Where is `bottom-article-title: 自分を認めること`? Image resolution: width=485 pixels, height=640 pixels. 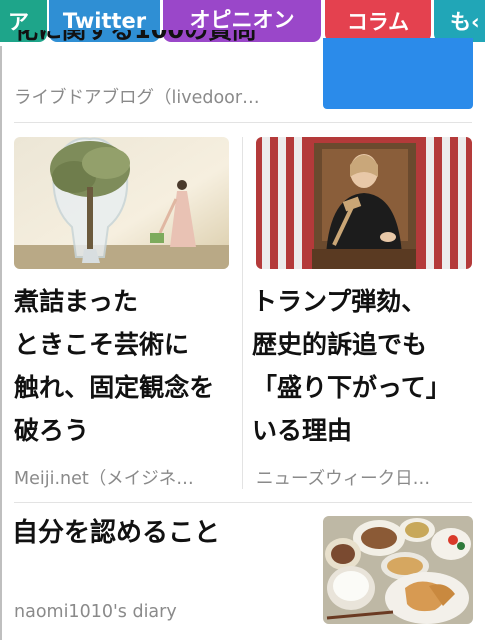 bottom-article-title: 自分を認めること is located at coordinates (116, 530).